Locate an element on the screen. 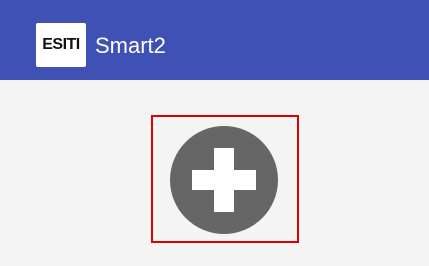  app-logo: ESITI is located at coordinates (61, 45).